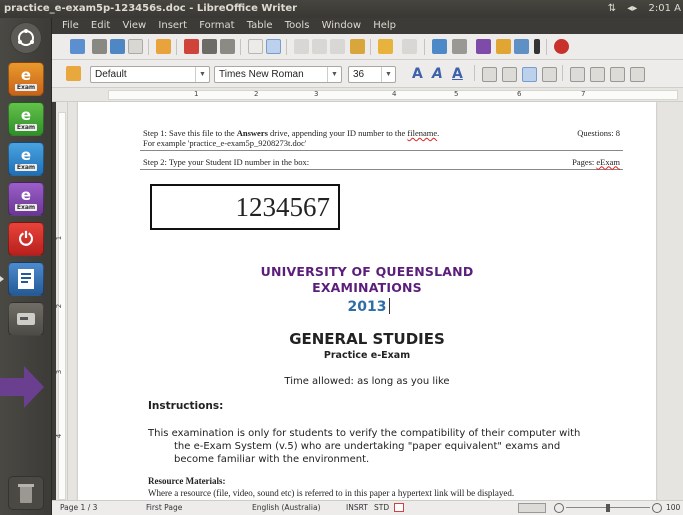 The image size is (683, 515). I want to click on exam-app-3-icon: e Exam, so click(26, 159).